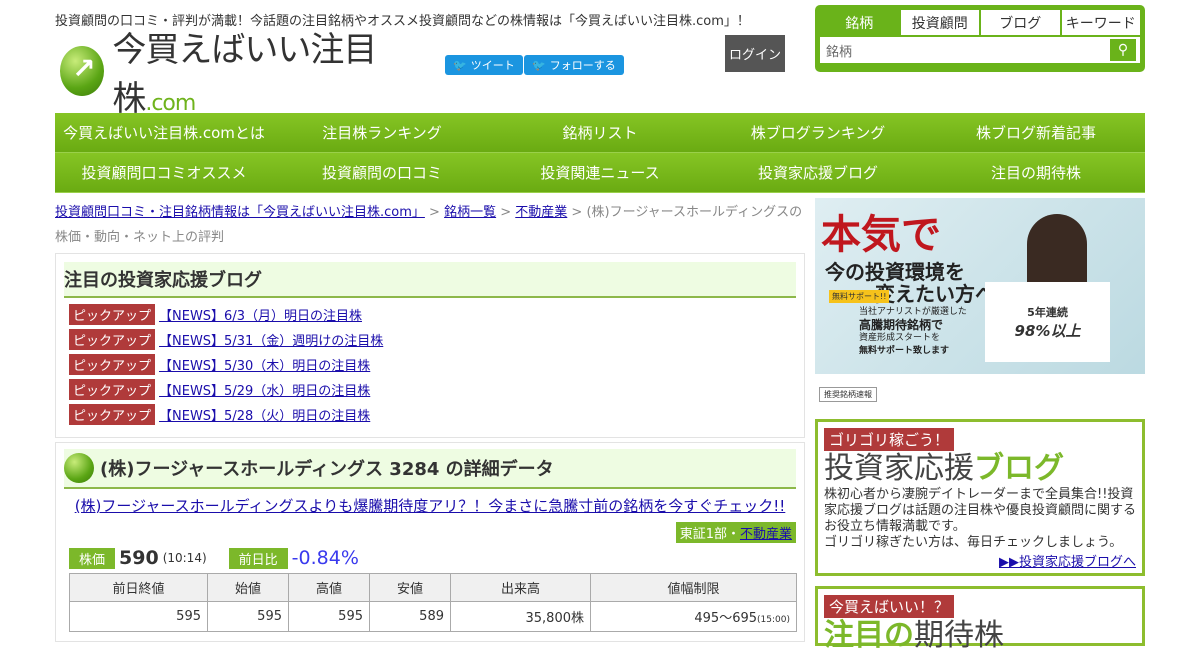  Describe the element at coordinates (1020, 22) in the screenshot. I see `search-tab-blog: ブログ` at that location.